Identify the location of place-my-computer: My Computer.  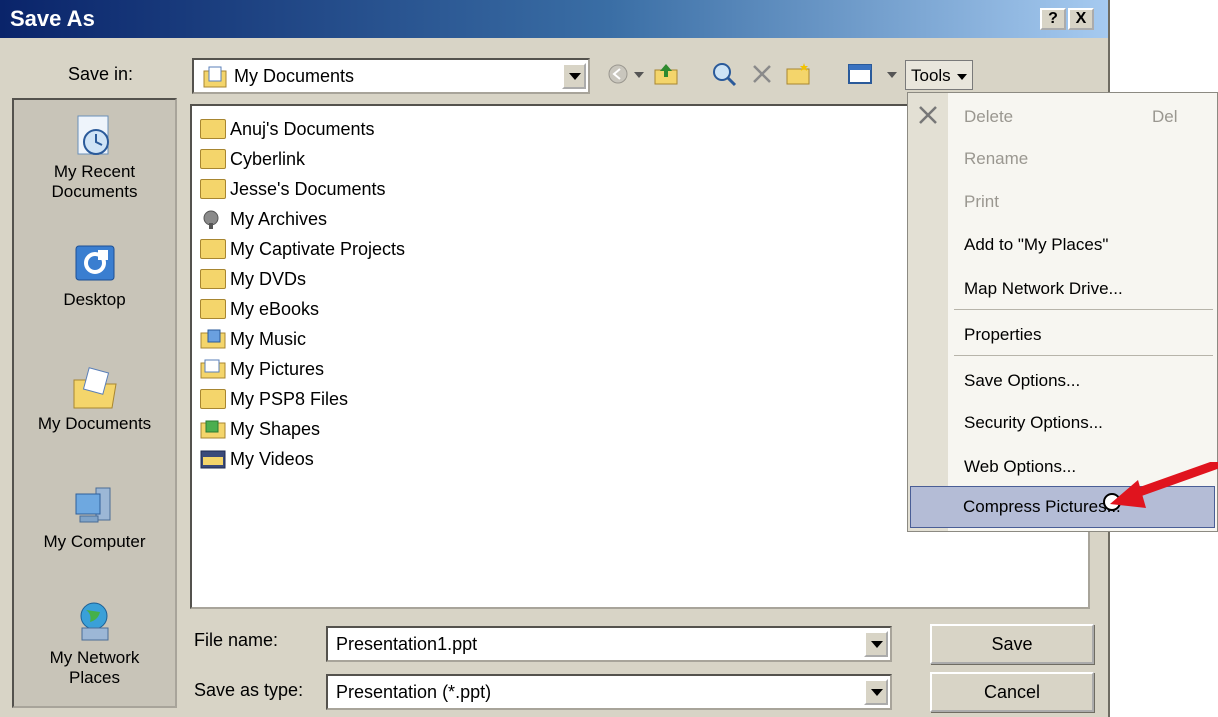
(94, 518).